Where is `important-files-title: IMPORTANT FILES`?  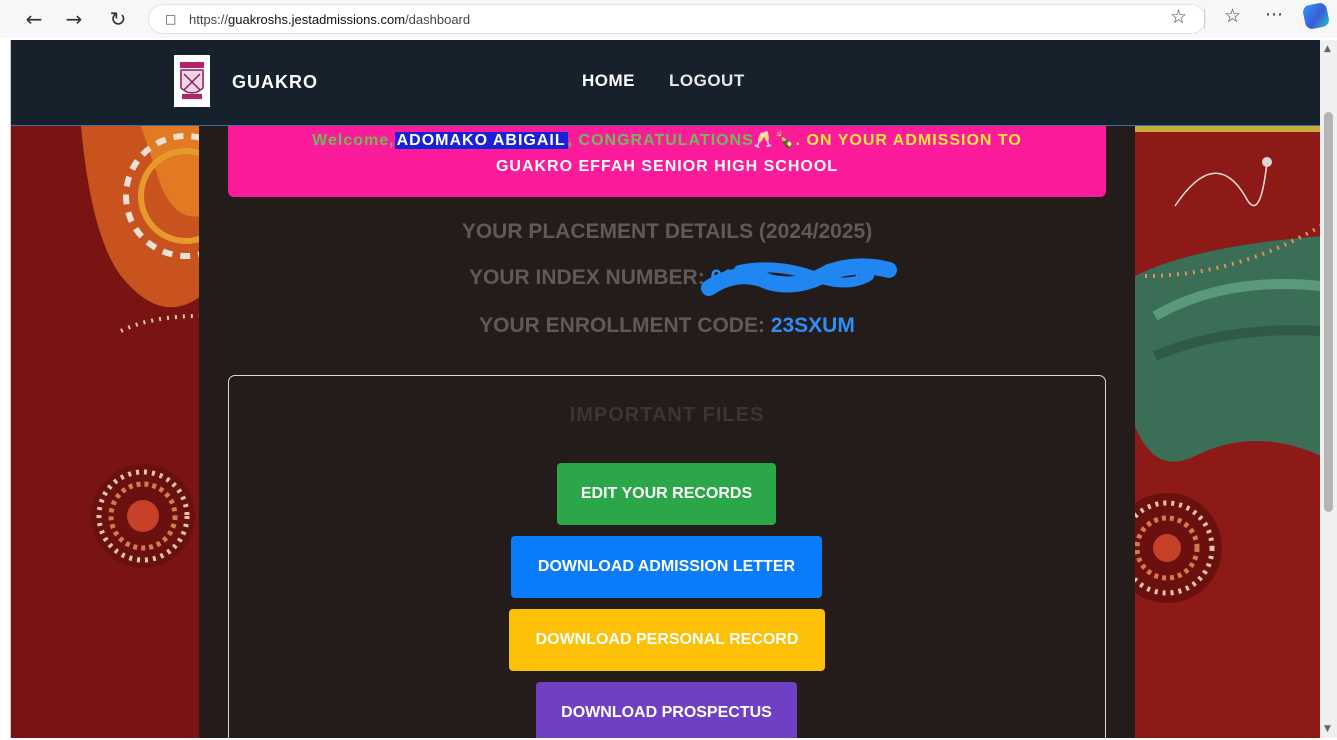
important-files-title: IMPORTANT FILES is located at coordinates (667, 415).